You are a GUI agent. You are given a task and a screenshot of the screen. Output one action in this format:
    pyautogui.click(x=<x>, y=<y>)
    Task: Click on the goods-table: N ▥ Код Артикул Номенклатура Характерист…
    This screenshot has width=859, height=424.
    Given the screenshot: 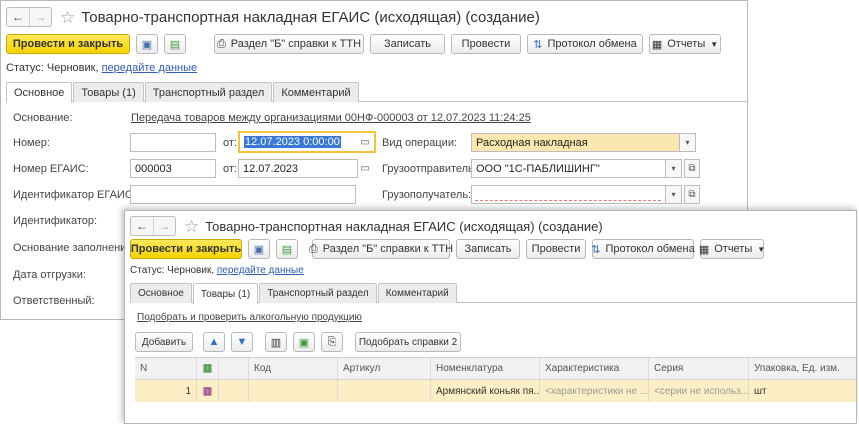 What is the action you would take?
    pyautogui.click(x=495, y=379)
    